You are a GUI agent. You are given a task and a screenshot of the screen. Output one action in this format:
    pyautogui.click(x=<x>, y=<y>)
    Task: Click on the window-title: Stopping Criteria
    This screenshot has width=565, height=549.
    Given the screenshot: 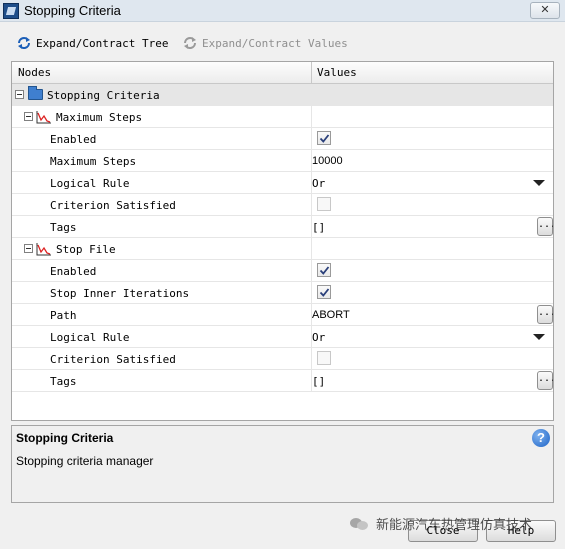 What is the action you would take?
    pyautogui.click(x=72, y=10)
    